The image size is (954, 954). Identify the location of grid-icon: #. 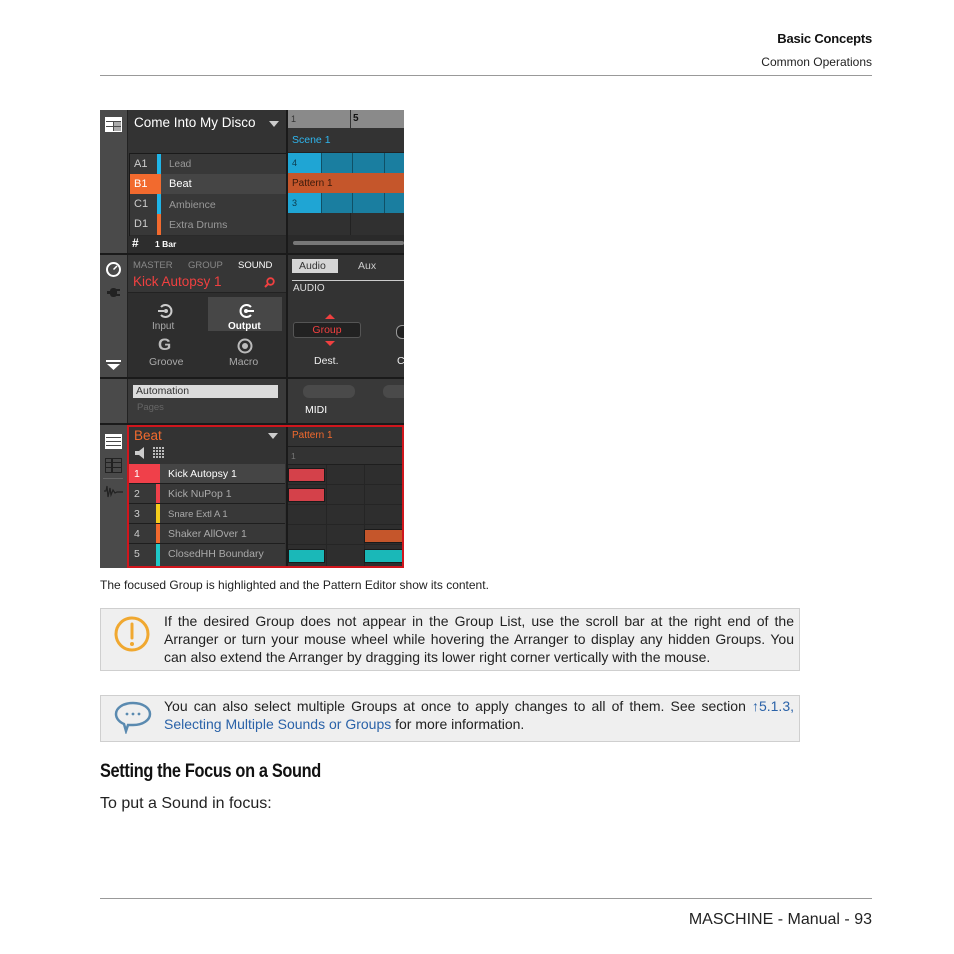
(135, 243).